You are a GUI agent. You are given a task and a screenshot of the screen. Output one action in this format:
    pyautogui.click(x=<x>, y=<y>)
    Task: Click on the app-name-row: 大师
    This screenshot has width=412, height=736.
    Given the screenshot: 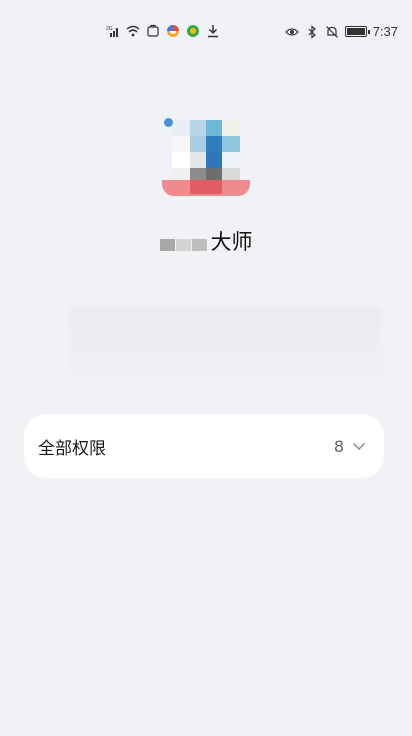 What is the action you would take?
    pyautogui.click(x=206, y=241)
    